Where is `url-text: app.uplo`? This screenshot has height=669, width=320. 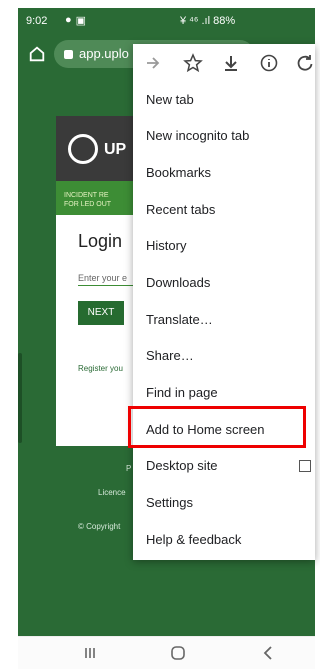
url-text: app.uplo is located at coordinates (104, 53).